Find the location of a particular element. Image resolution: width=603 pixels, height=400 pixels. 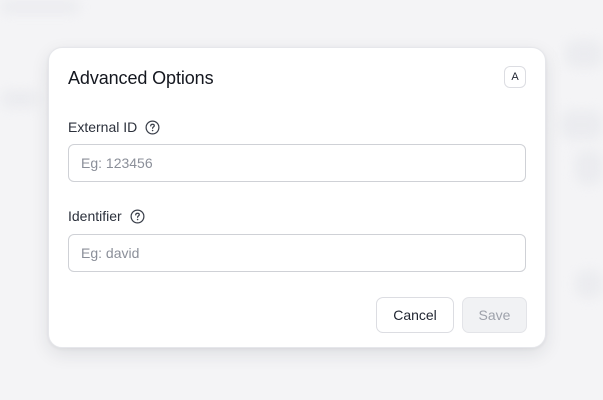

cancel-button: Cancel is located at coordinates (415, 315).